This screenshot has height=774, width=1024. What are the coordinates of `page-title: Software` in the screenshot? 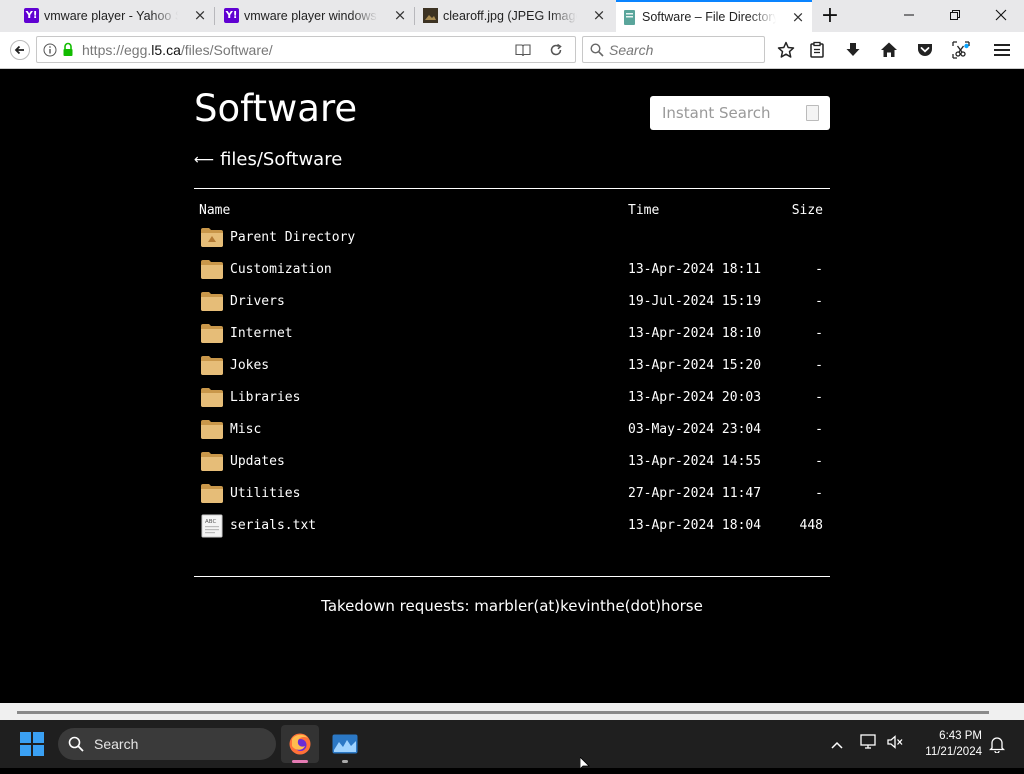 It's located at (276, 108).